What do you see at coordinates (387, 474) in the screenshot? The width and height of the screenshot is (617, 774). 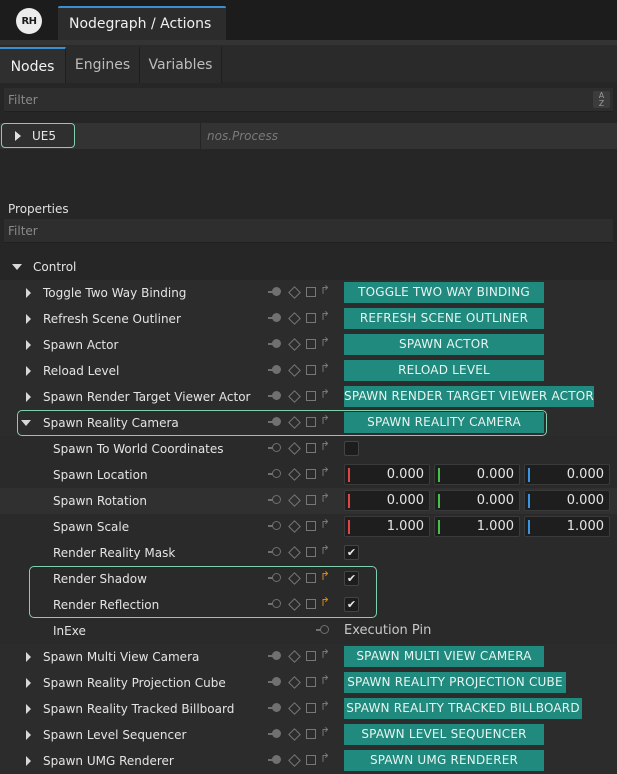 I see `location-x-input: 0.000` at bounding box center [387, 474].